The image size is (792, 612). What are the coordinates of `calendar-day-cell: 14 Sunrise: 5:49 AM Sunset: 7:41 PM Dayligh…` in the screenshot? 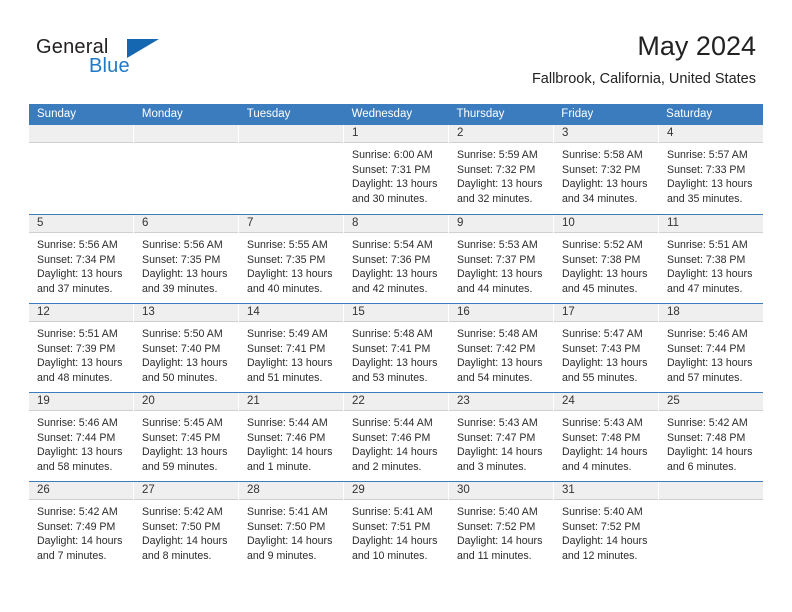 It's located at (291, 348).